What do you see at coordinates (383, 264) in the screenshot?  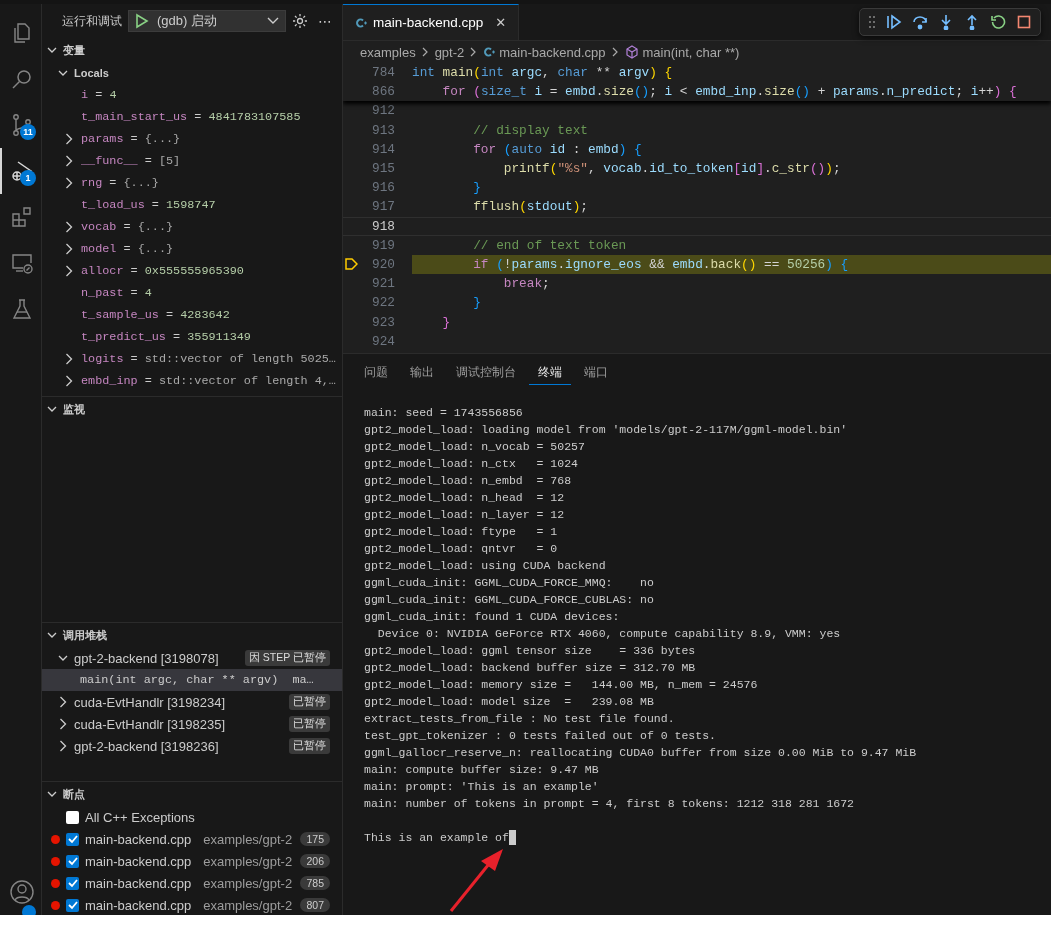 I see `line-number: 920` at bounding box center [383, 264].